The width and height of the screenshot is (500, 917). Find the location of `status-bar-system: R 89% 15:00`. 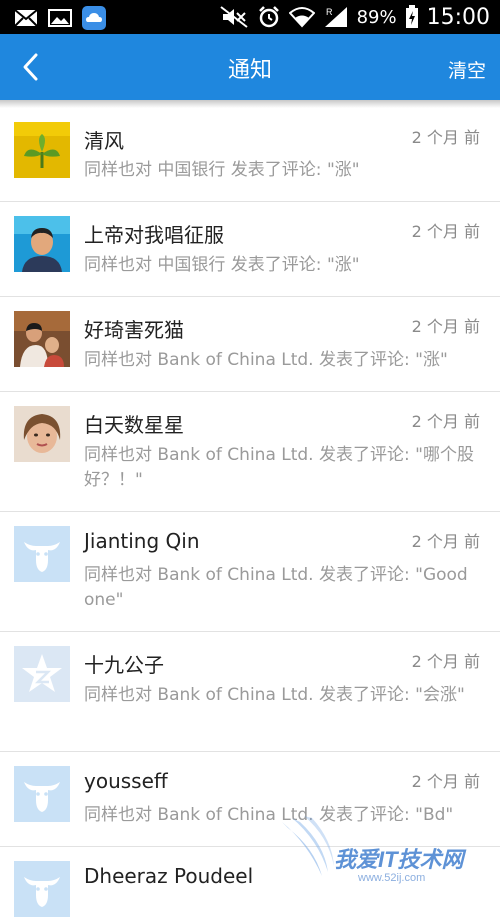

status-bar-system: R 89% 15:00 is located at coordinates (354, 17).